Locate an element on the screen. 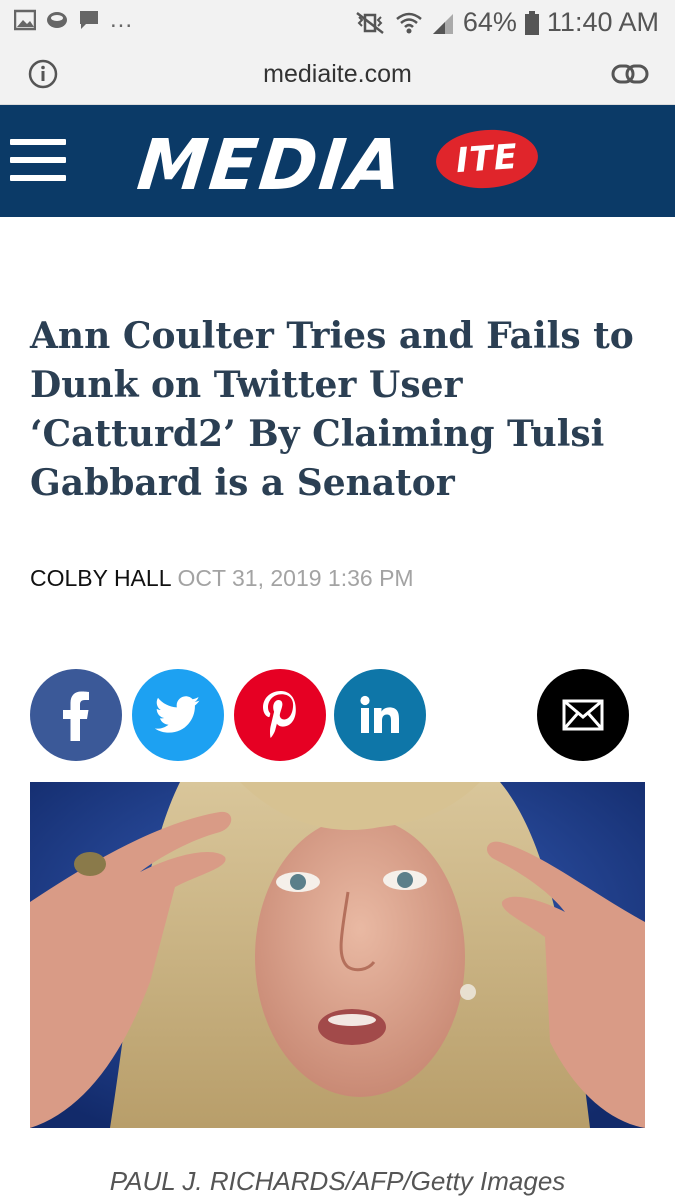 Image resolution: width=675 pixels, height=1200 pixels. twitter-icon is located at coordinates (177, 714).